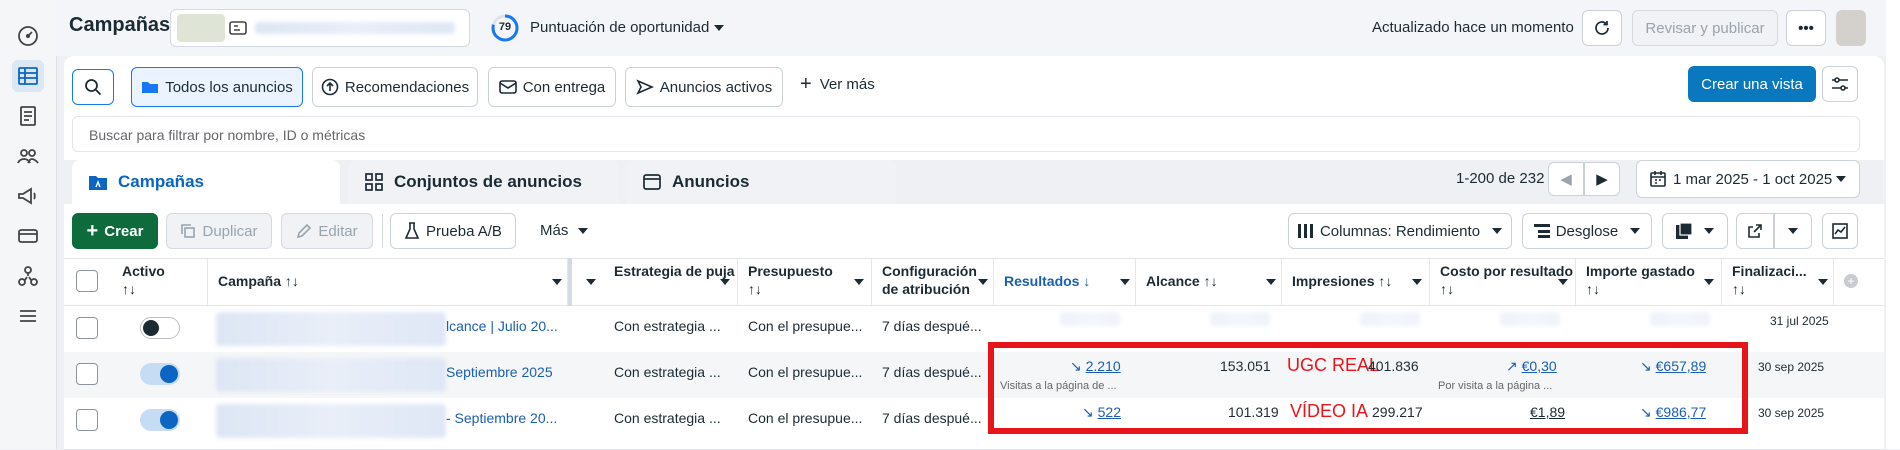  What do you see at coordinates (554, 230) in the screenshot?
I see `more-menu: Más` at bounding box center [554, 230].